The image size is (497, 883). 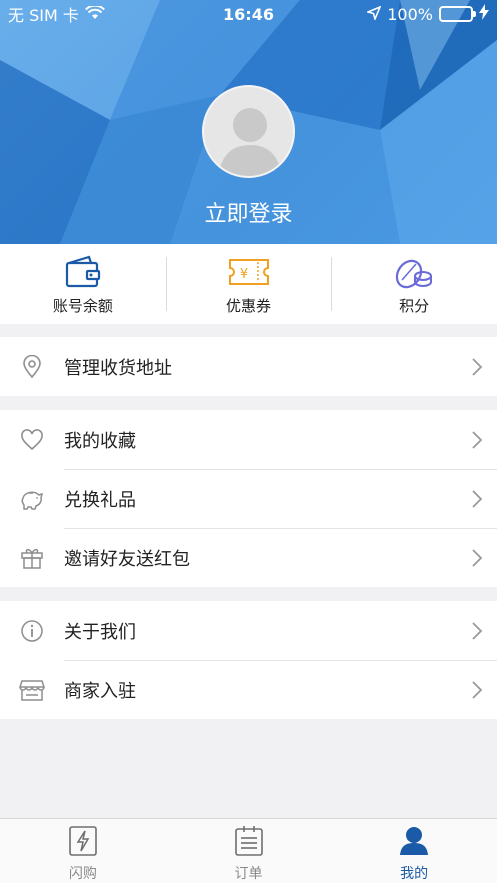 I want to click on user-avatar-placeholder-icon, so click(x=250, y=142).